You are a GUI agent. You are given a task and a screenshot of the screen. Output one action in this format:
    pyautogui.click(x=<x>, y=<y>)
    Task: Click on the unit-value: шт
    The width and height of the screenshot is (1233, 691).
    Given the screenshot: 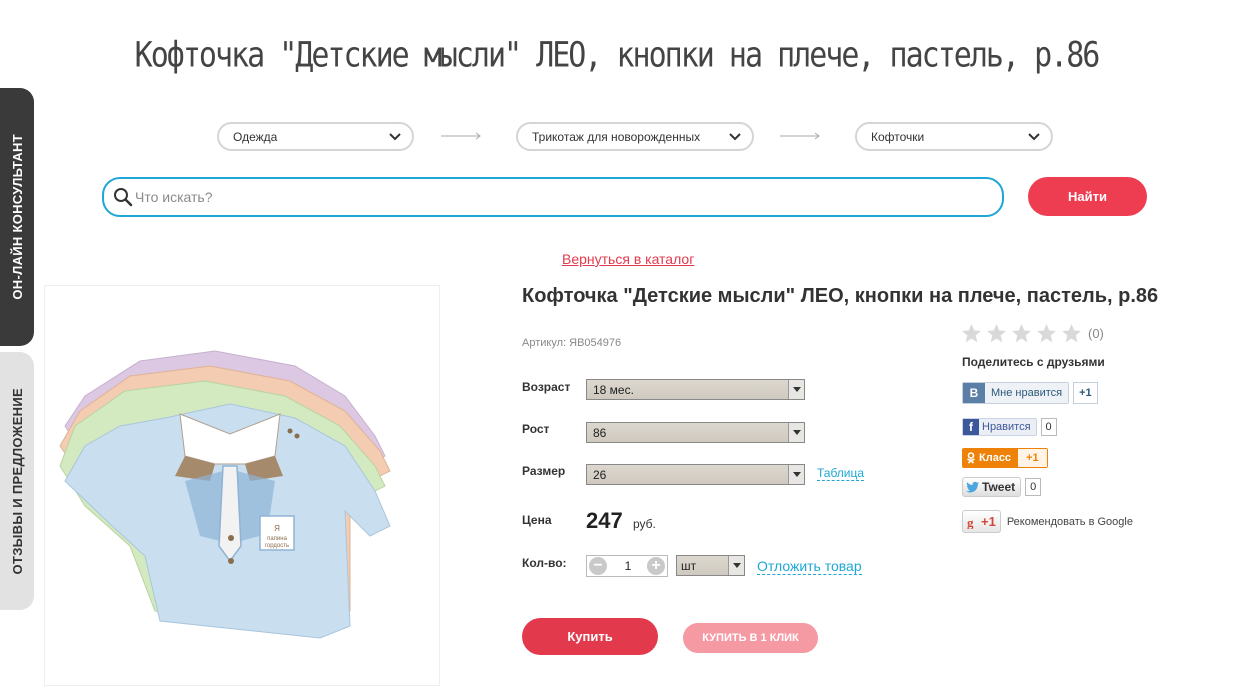 What is the action you would take?
    pyautogui.click(x=689, y=566)
    